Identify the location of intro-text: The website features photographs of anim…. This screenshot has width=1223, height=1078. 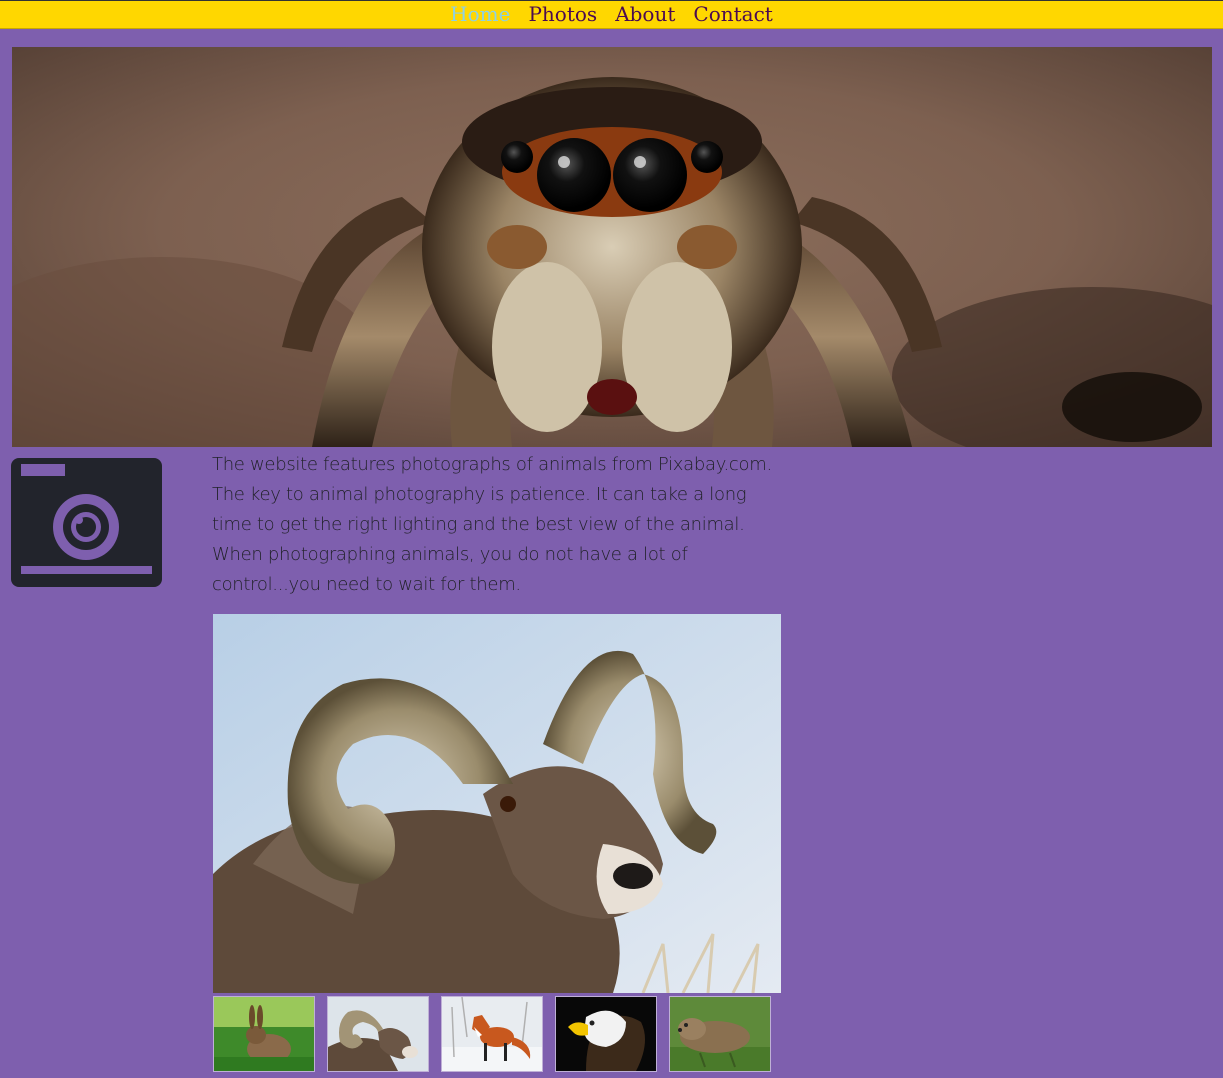
(497, 525).